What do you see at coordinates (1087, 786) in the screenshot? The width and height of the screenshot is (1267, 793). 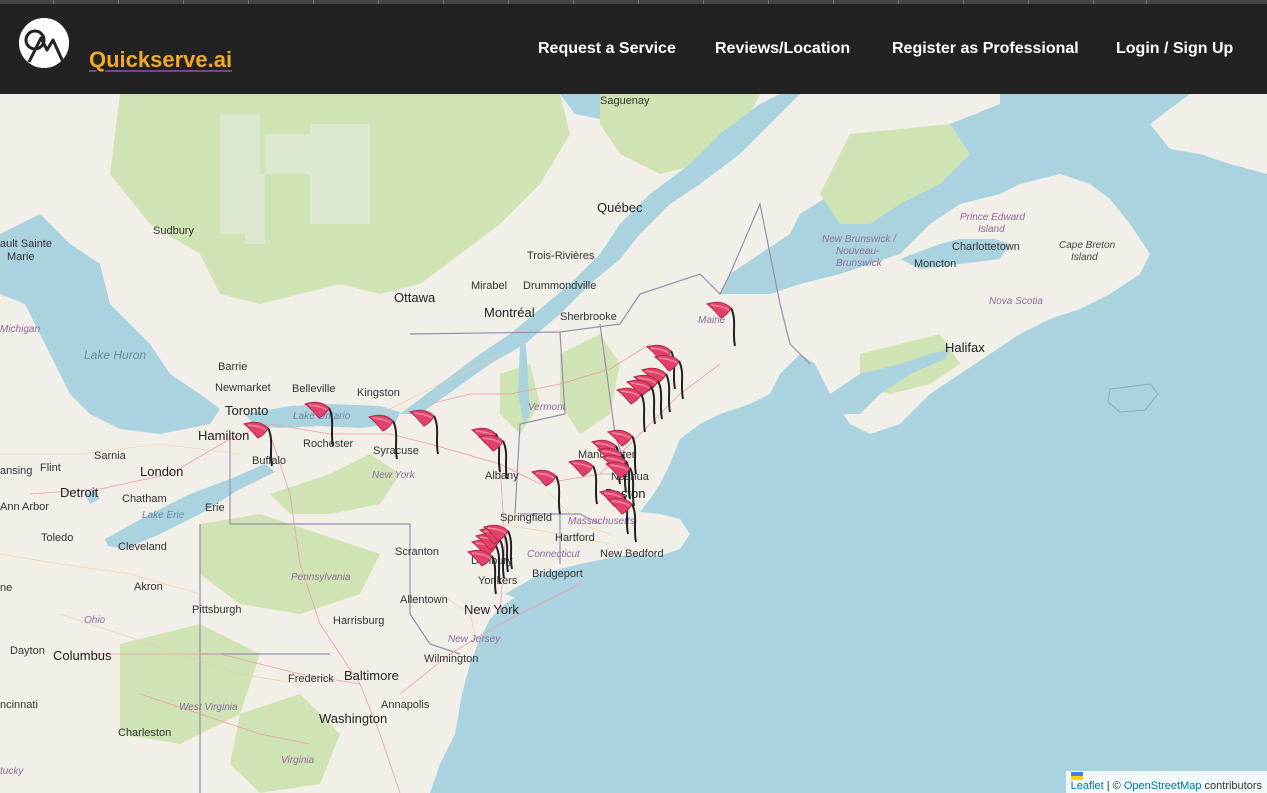 I see `leaflet-link: Leaflet` at bounding box center [1087, 786].